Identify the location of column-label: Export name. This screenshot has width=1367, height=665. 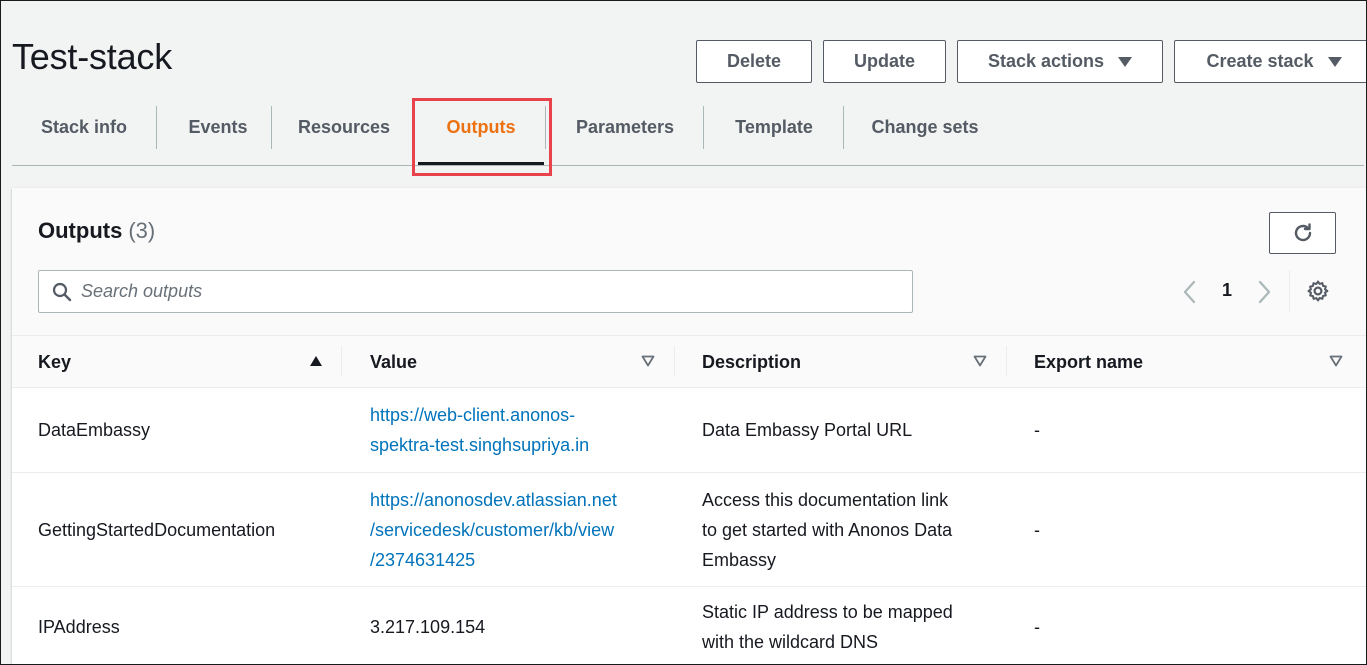
(1089, 361).